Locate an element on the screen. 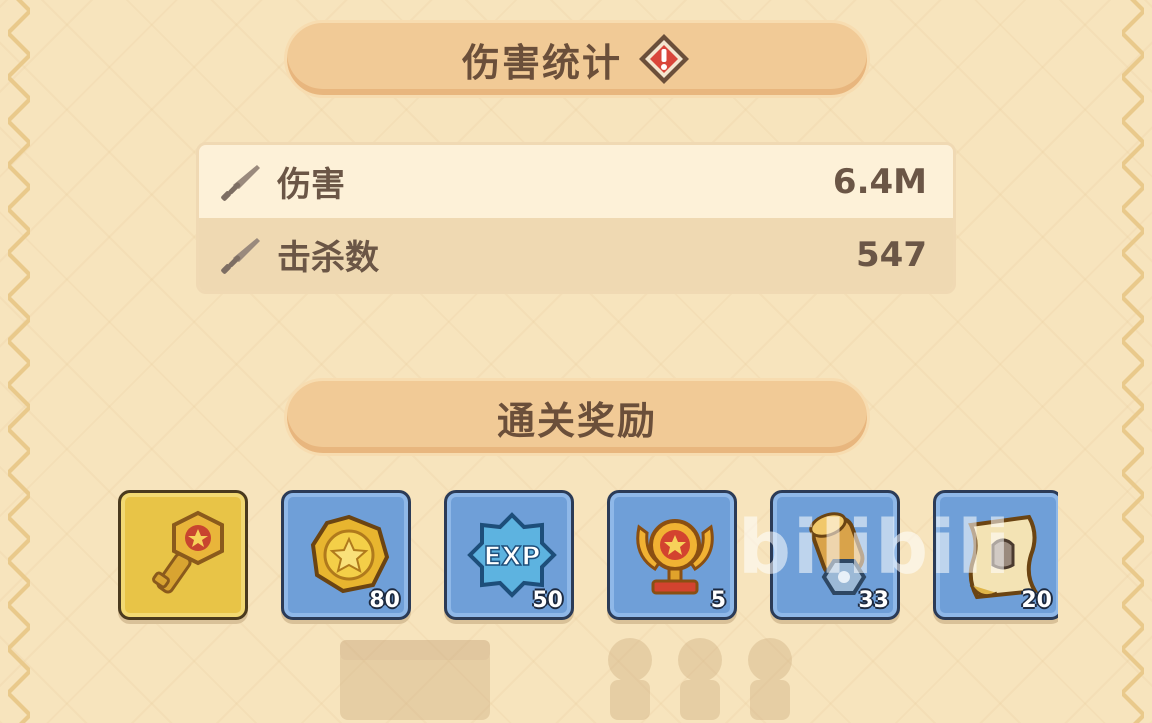 This screenshot has height=723, width=1152. stat-value: 547 is located at coordinates (891, 254).